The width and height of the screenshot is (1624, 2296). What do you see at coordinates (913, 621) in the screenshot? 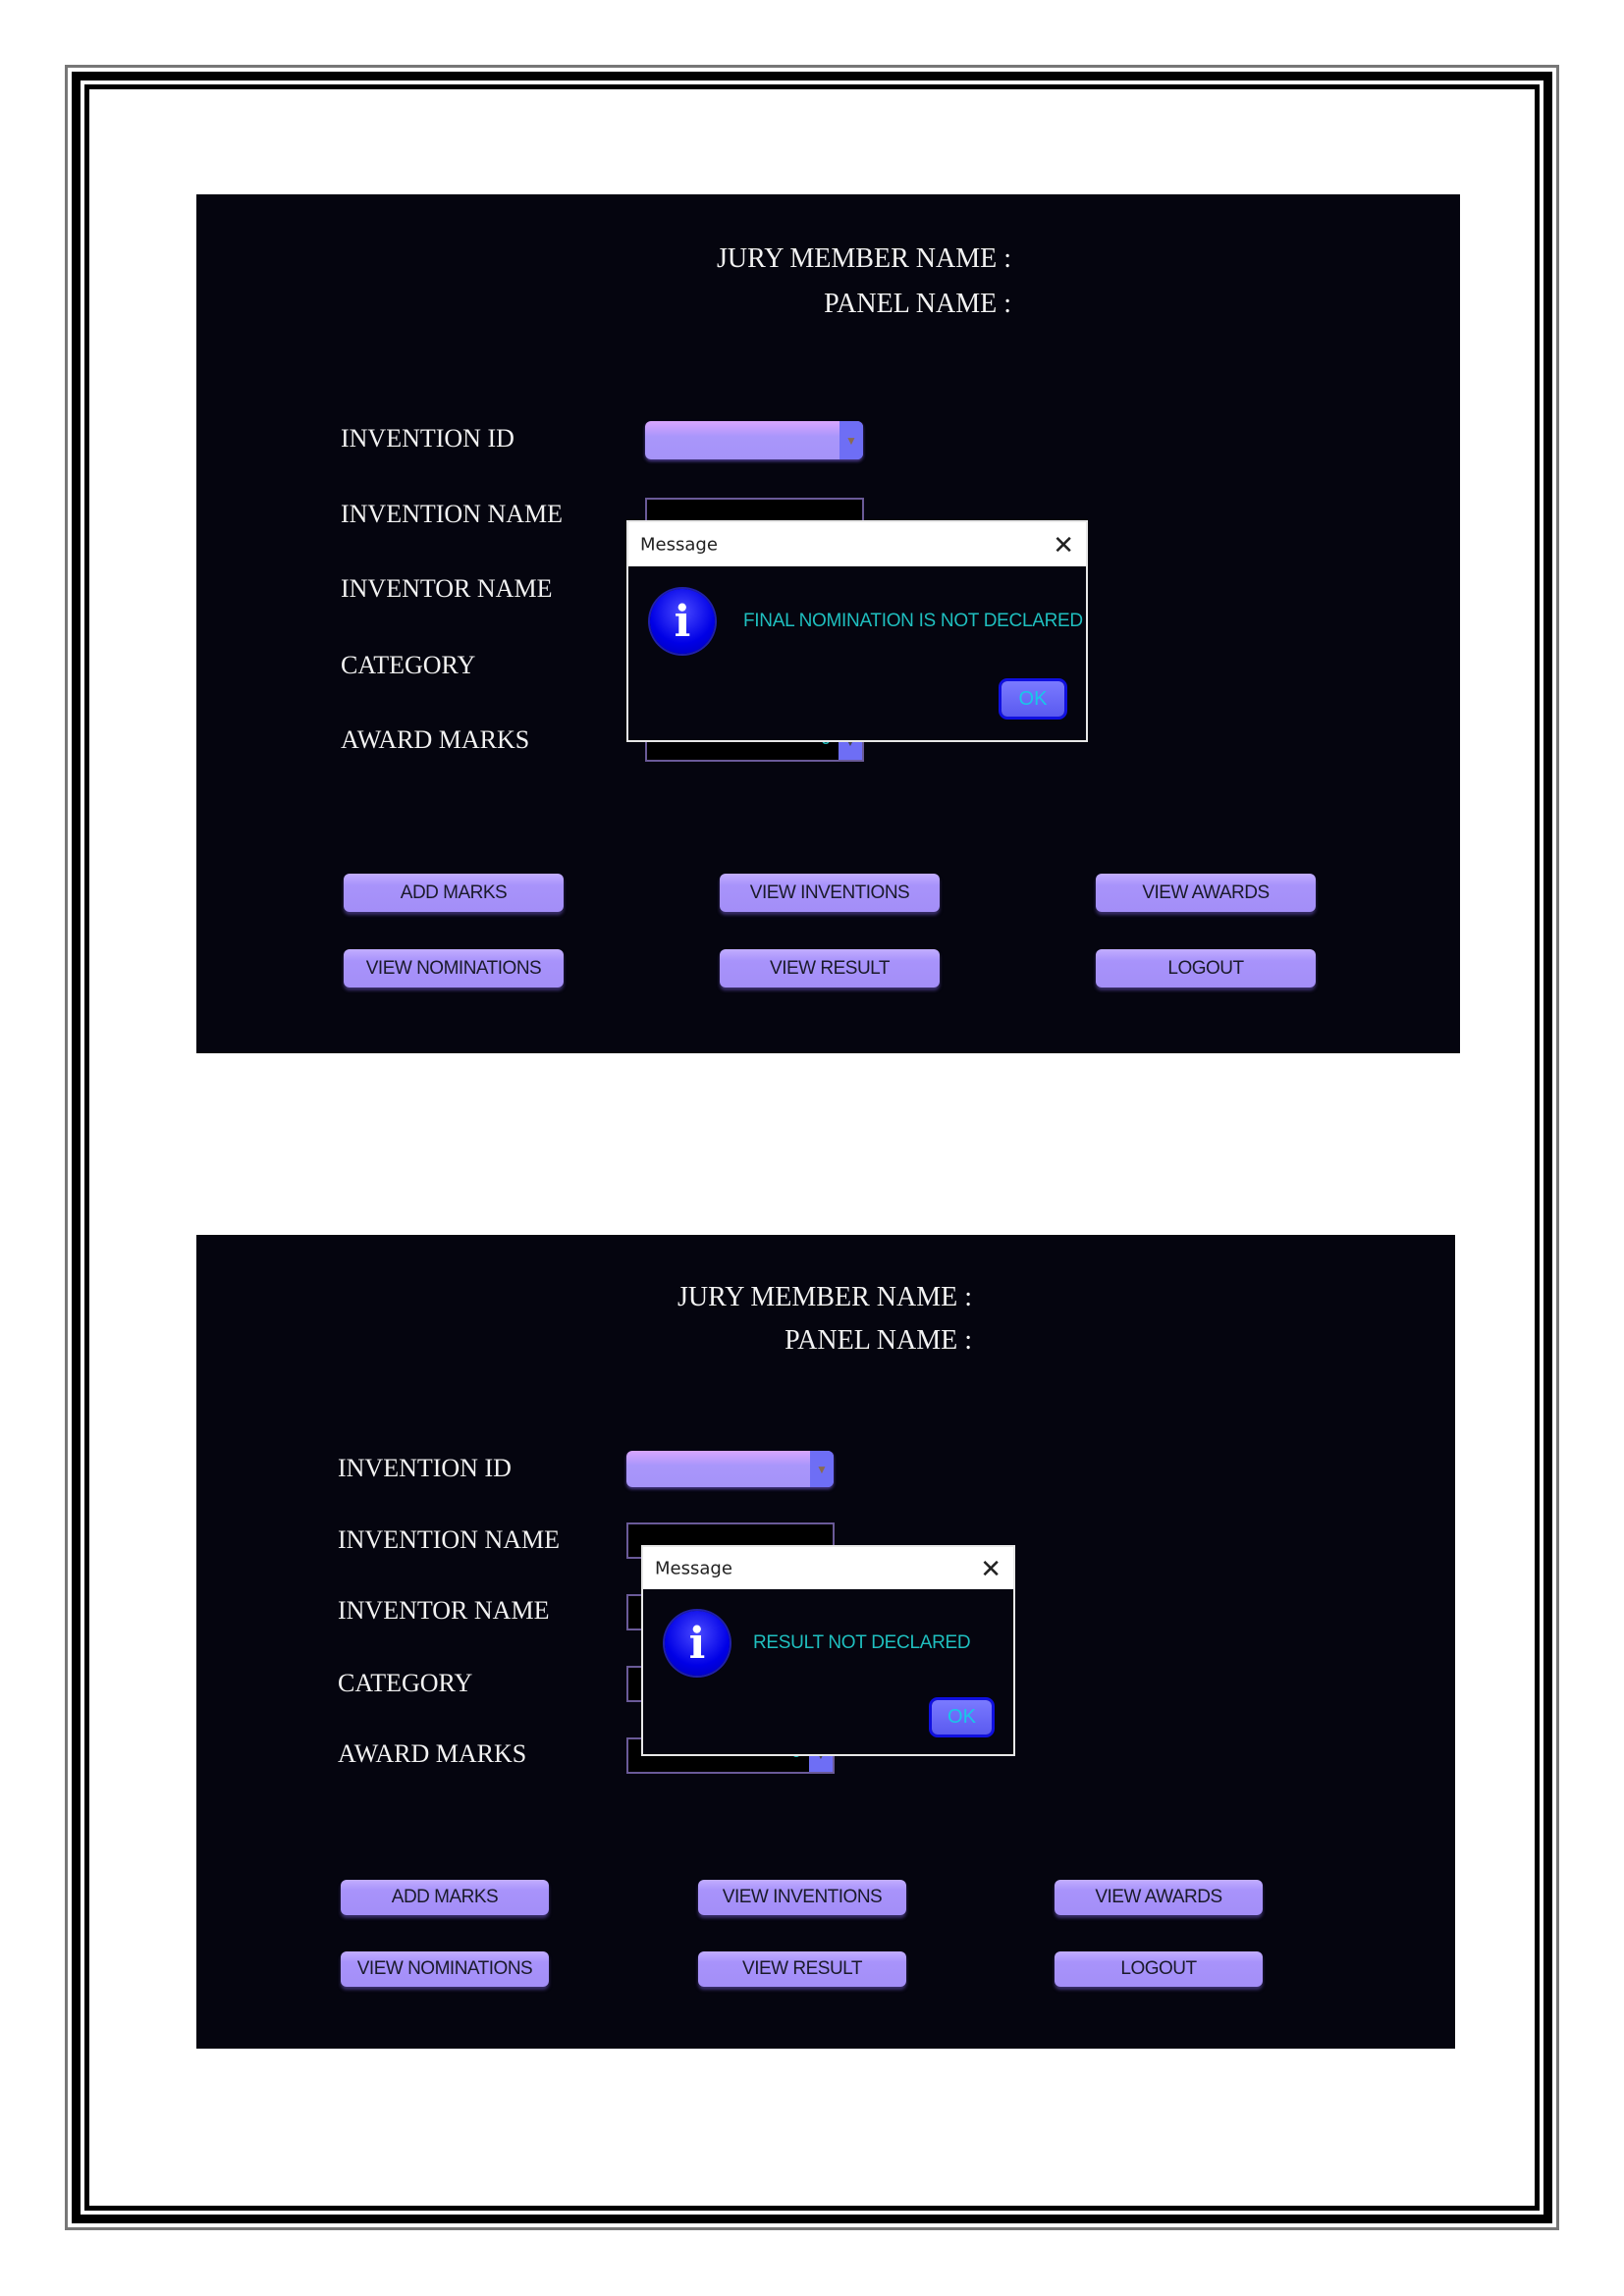
I see `dialog-message: FINAL NOMINATION IS NOT DECLARED` at bounding box center [913, 621].